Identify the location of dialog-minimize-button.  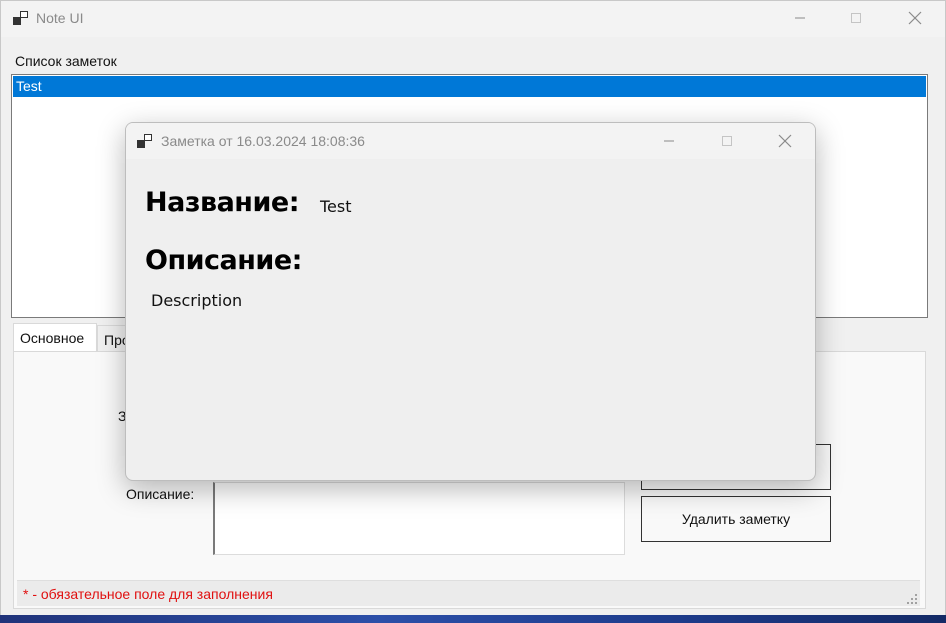
(669, 141).